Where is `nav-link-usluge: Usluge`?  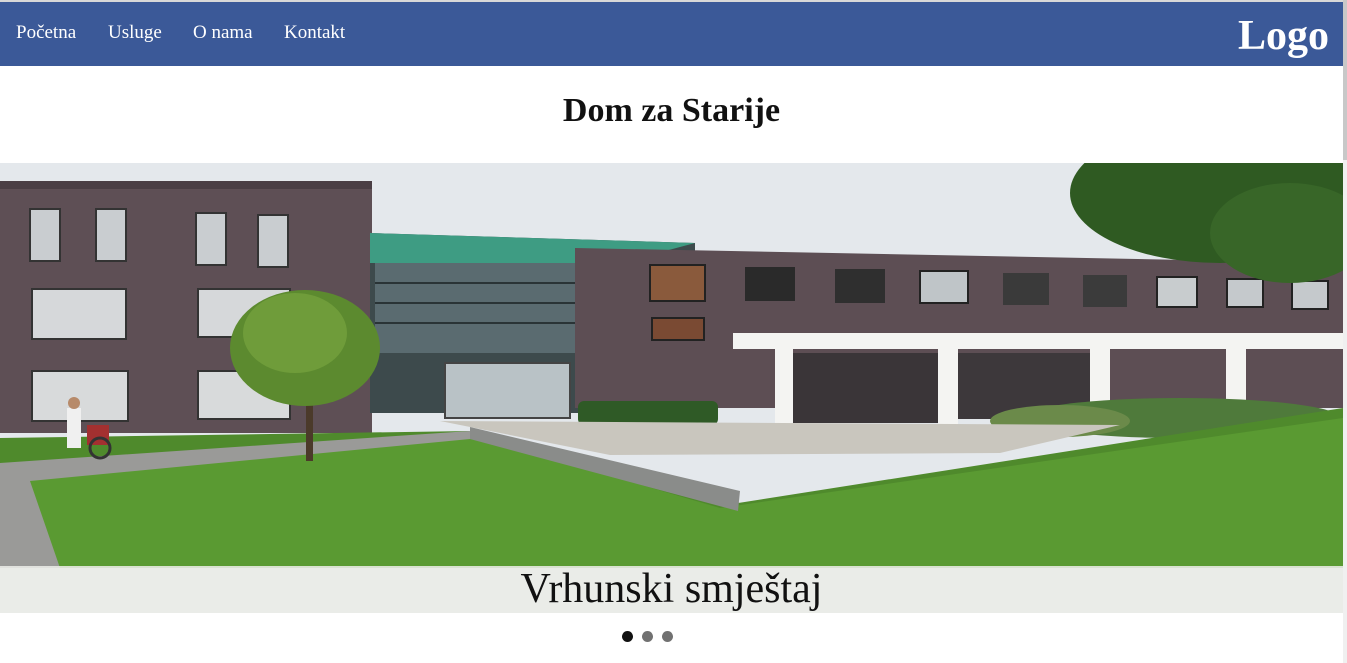 nav-link-usluge: Usluge is located at coordinates (135, 33).